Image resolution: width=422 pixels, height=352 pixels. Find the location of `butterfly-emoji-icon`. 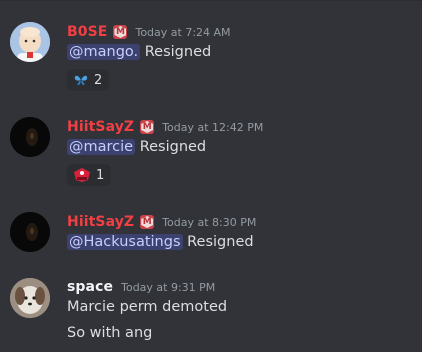

butterfly-emoji-icon is located at coordinates (81, 80).